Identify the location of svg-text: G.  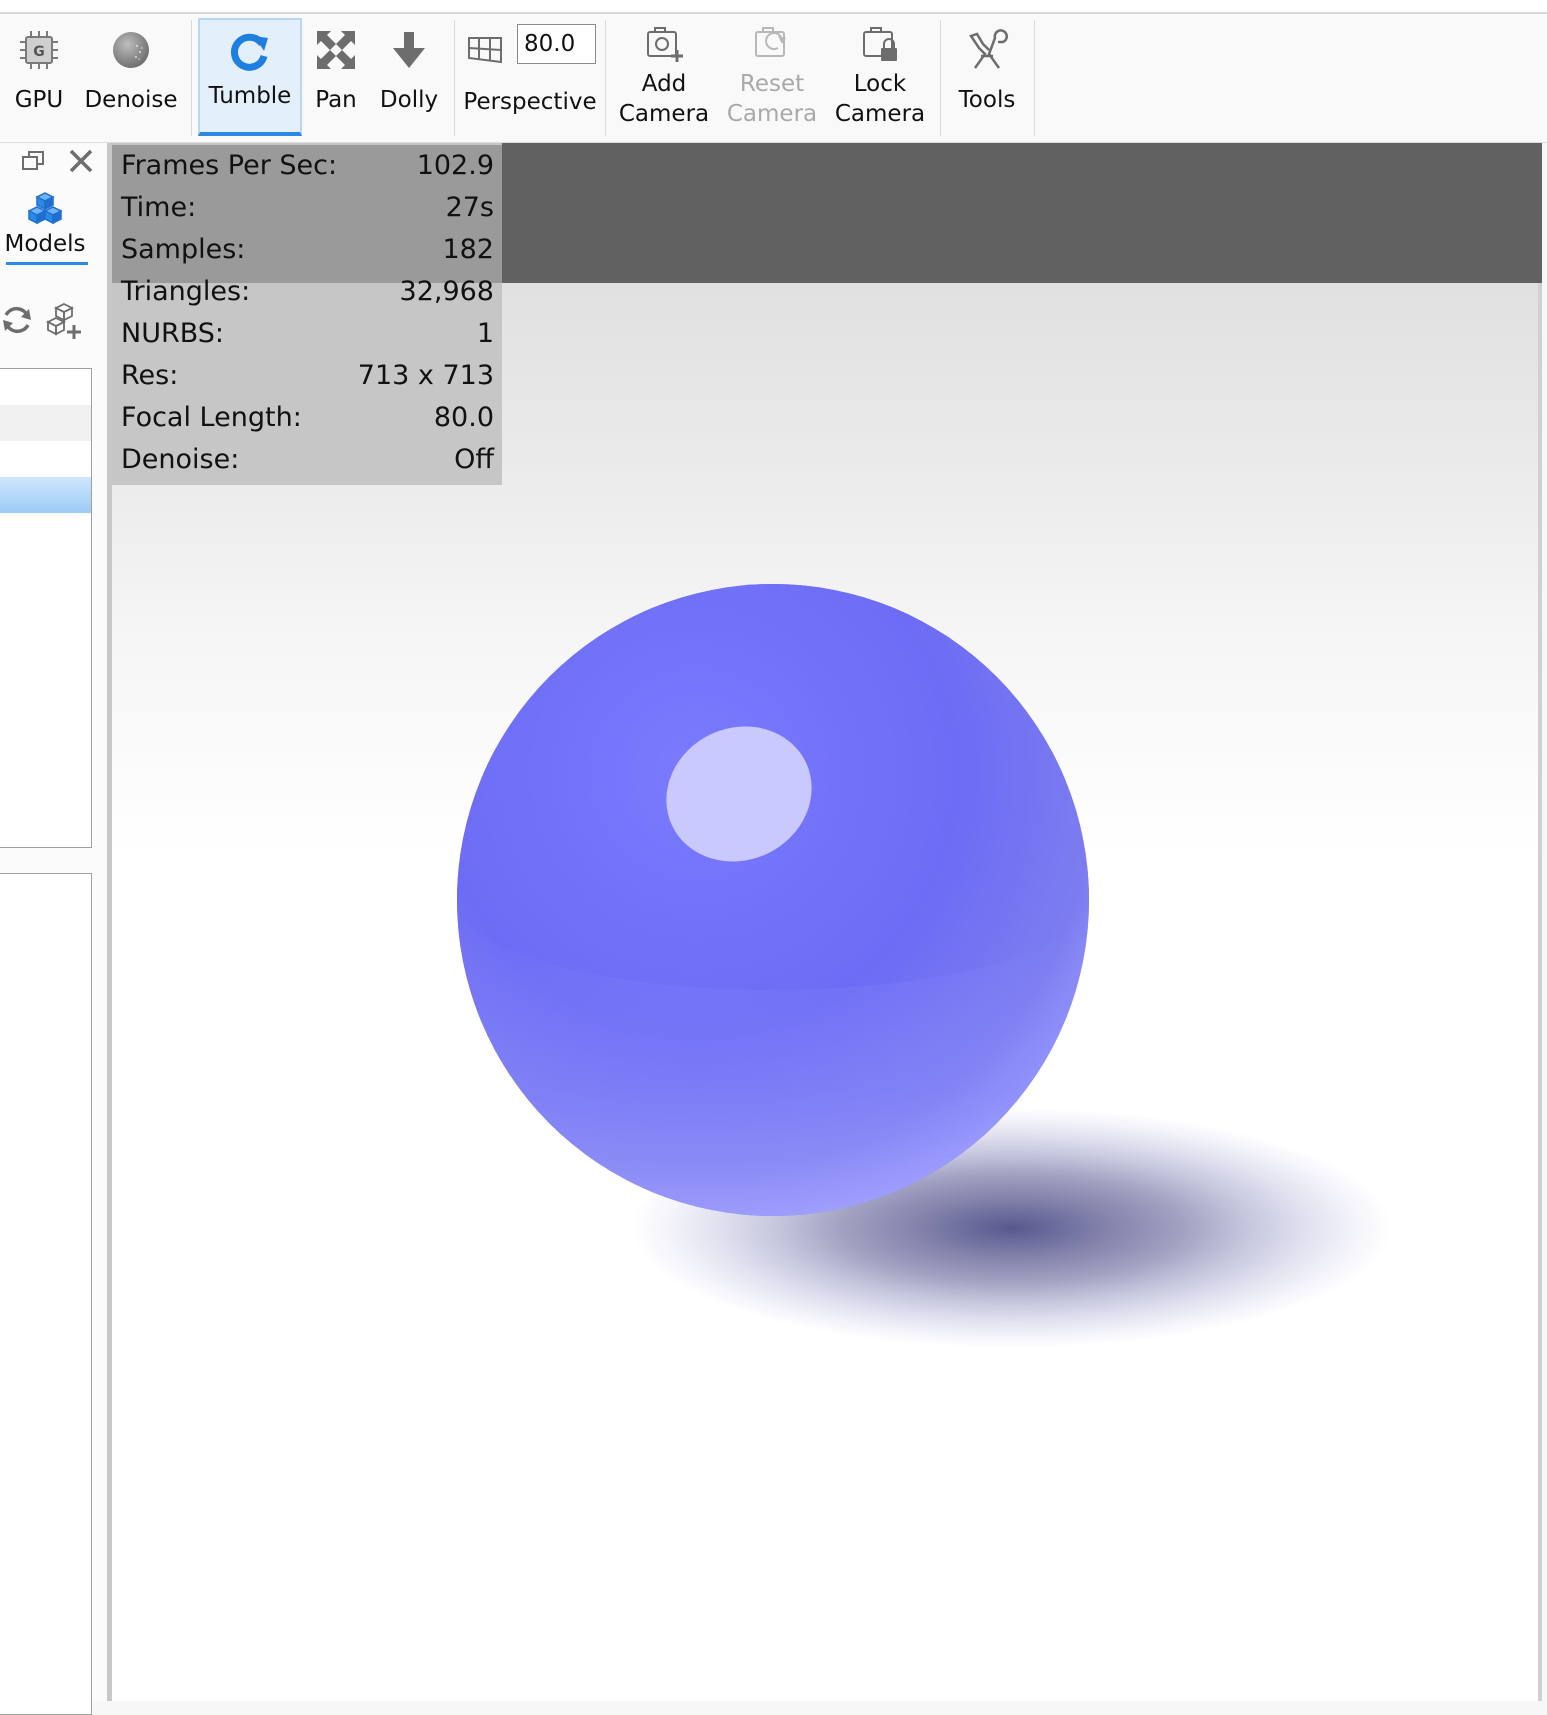
(39, 52).